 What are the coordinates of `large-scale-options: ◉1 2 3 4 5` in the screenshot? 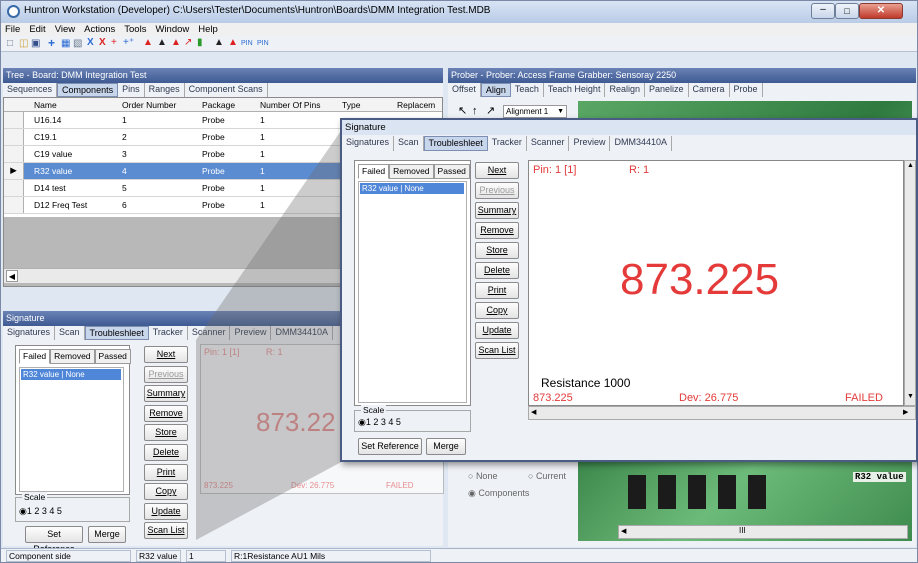 It's located at (379, 422).